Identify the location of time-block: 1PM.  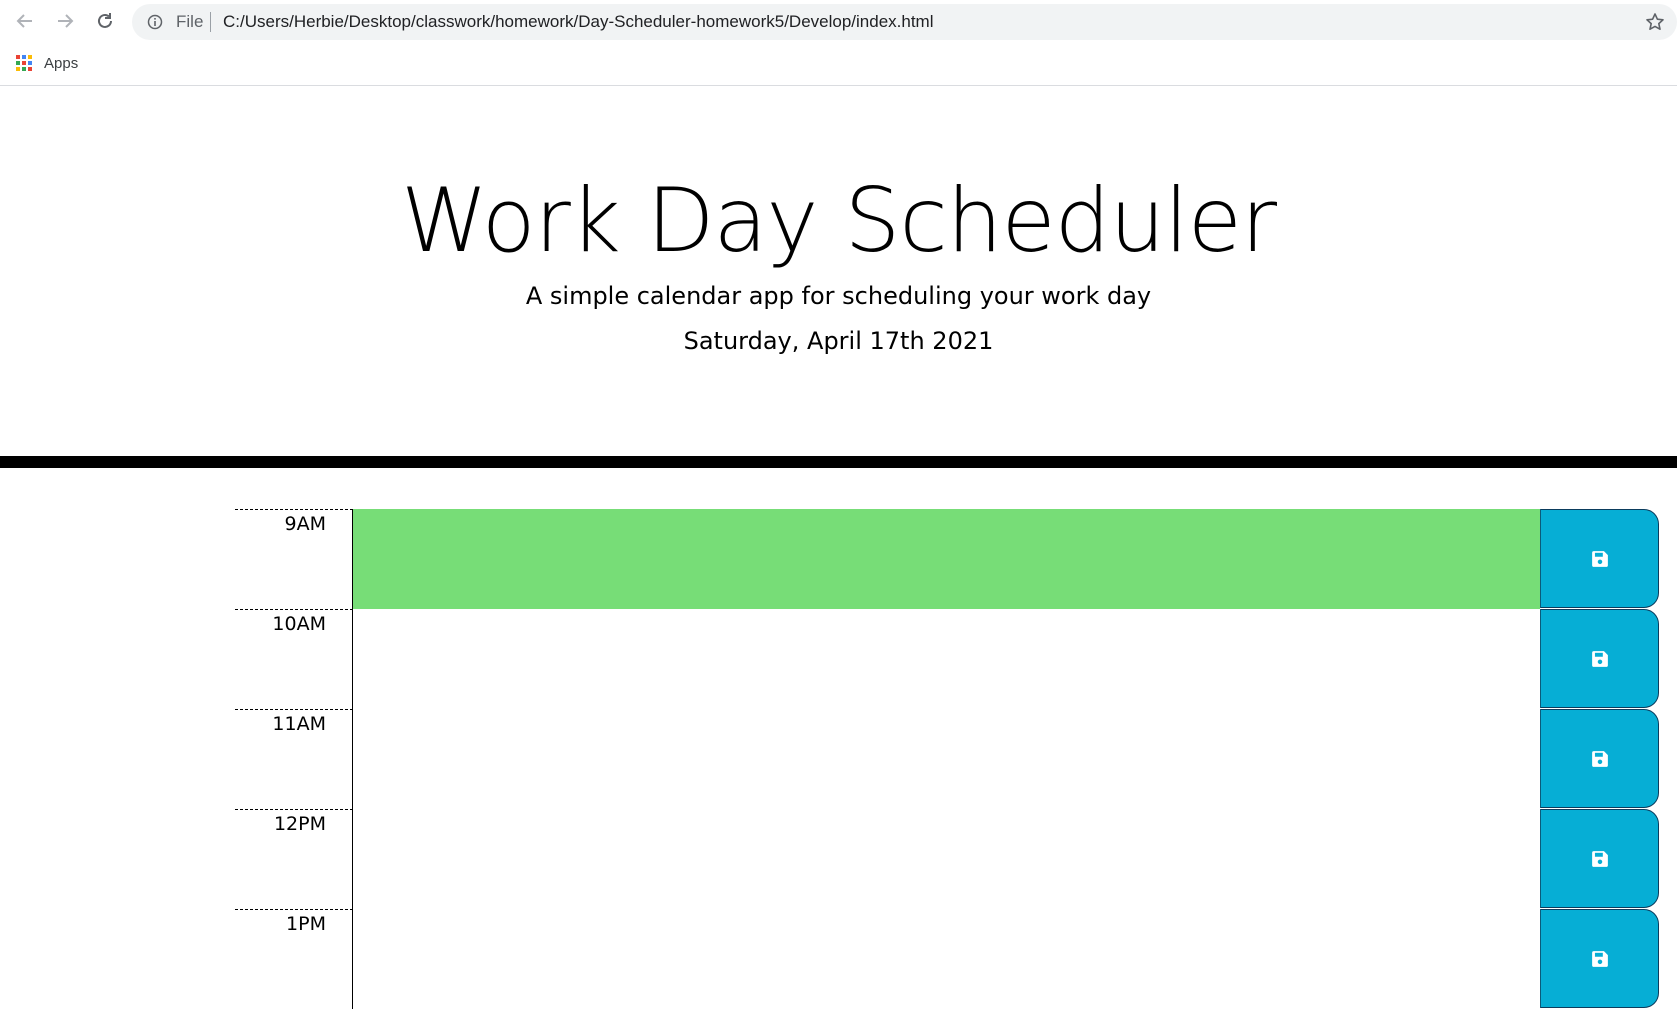
(947, 959).